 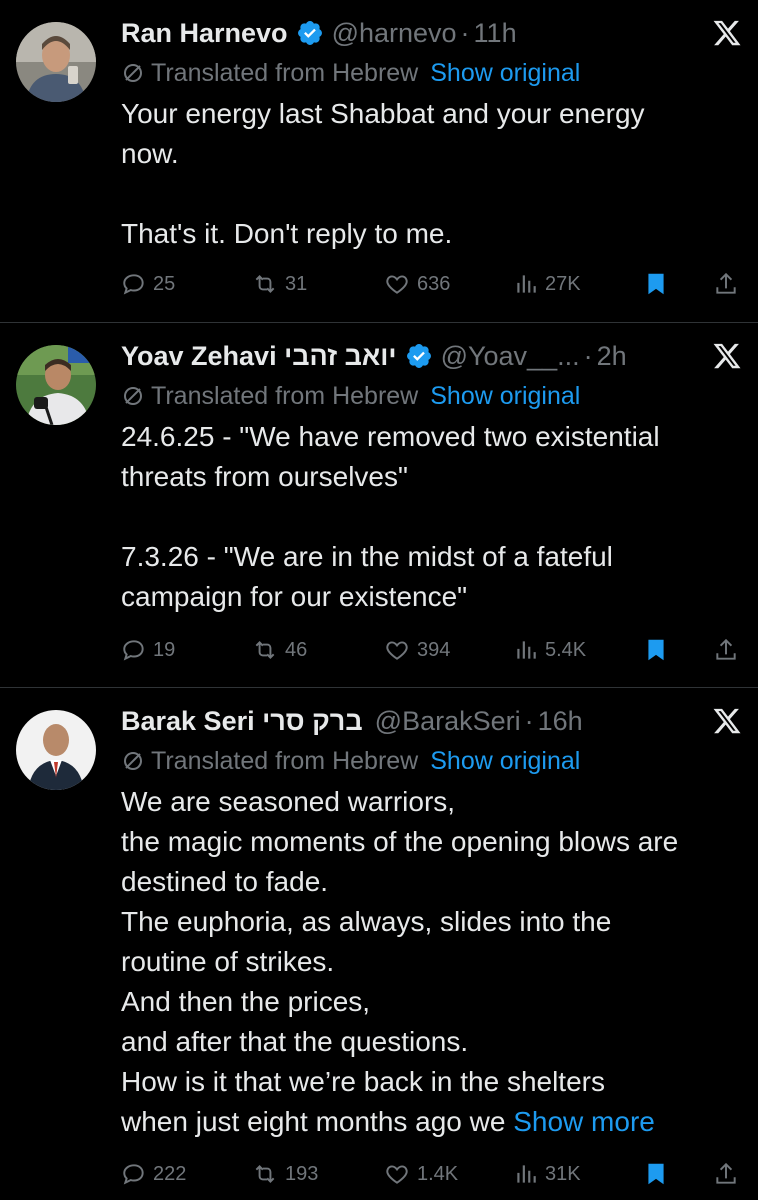 I want to click on tweet-header: Barak Seri ברק סרי @BarakSeri · 16h, so click(x=431, y=721).